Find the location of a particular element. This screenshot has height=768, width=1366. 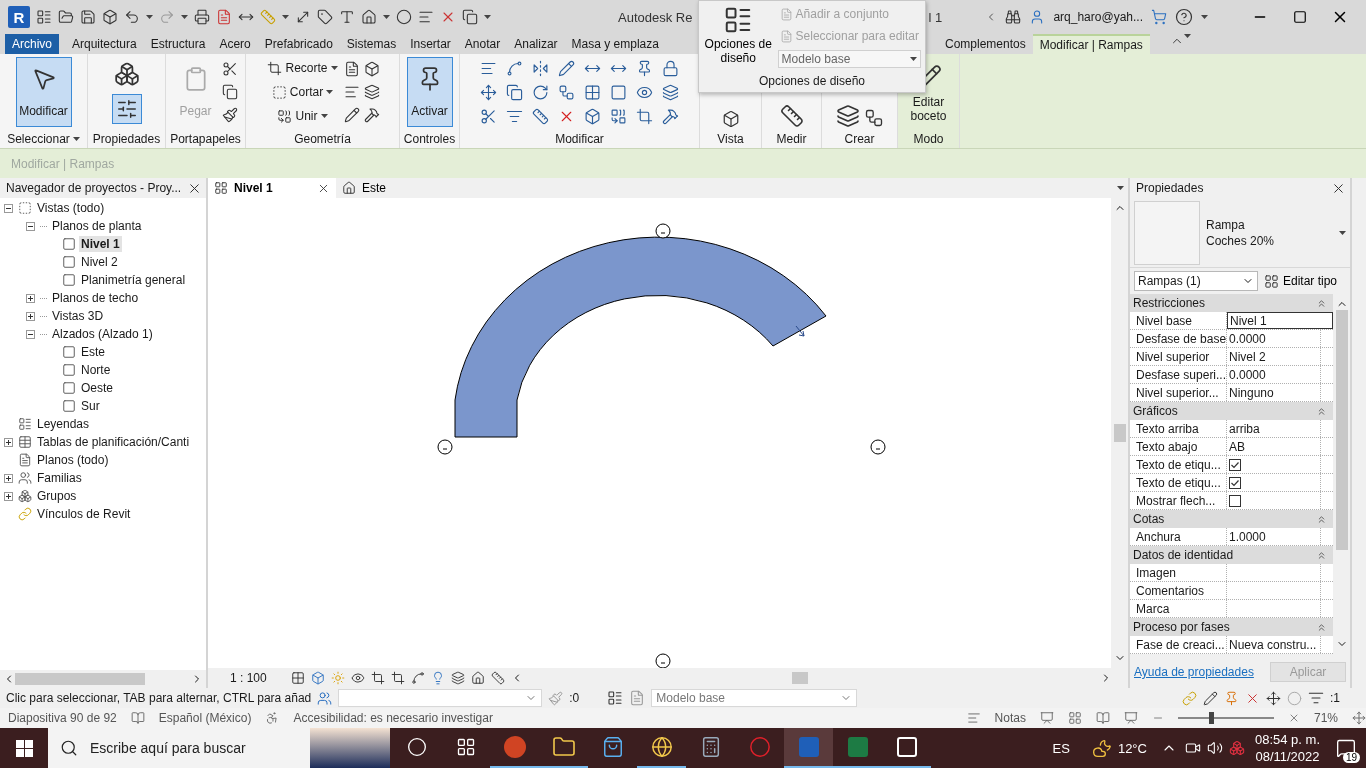

ribbon-tab: Acero is located at coordinates (235, 44).